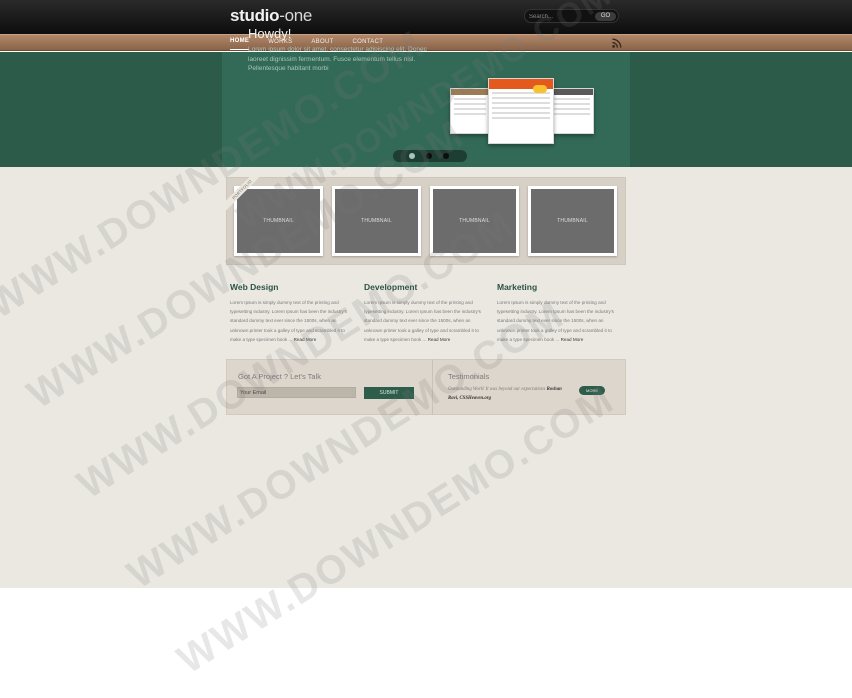  Describe the element at coordinates (389, 393) in the screenshot. I see `submit-button: SUBMIT` at that location.